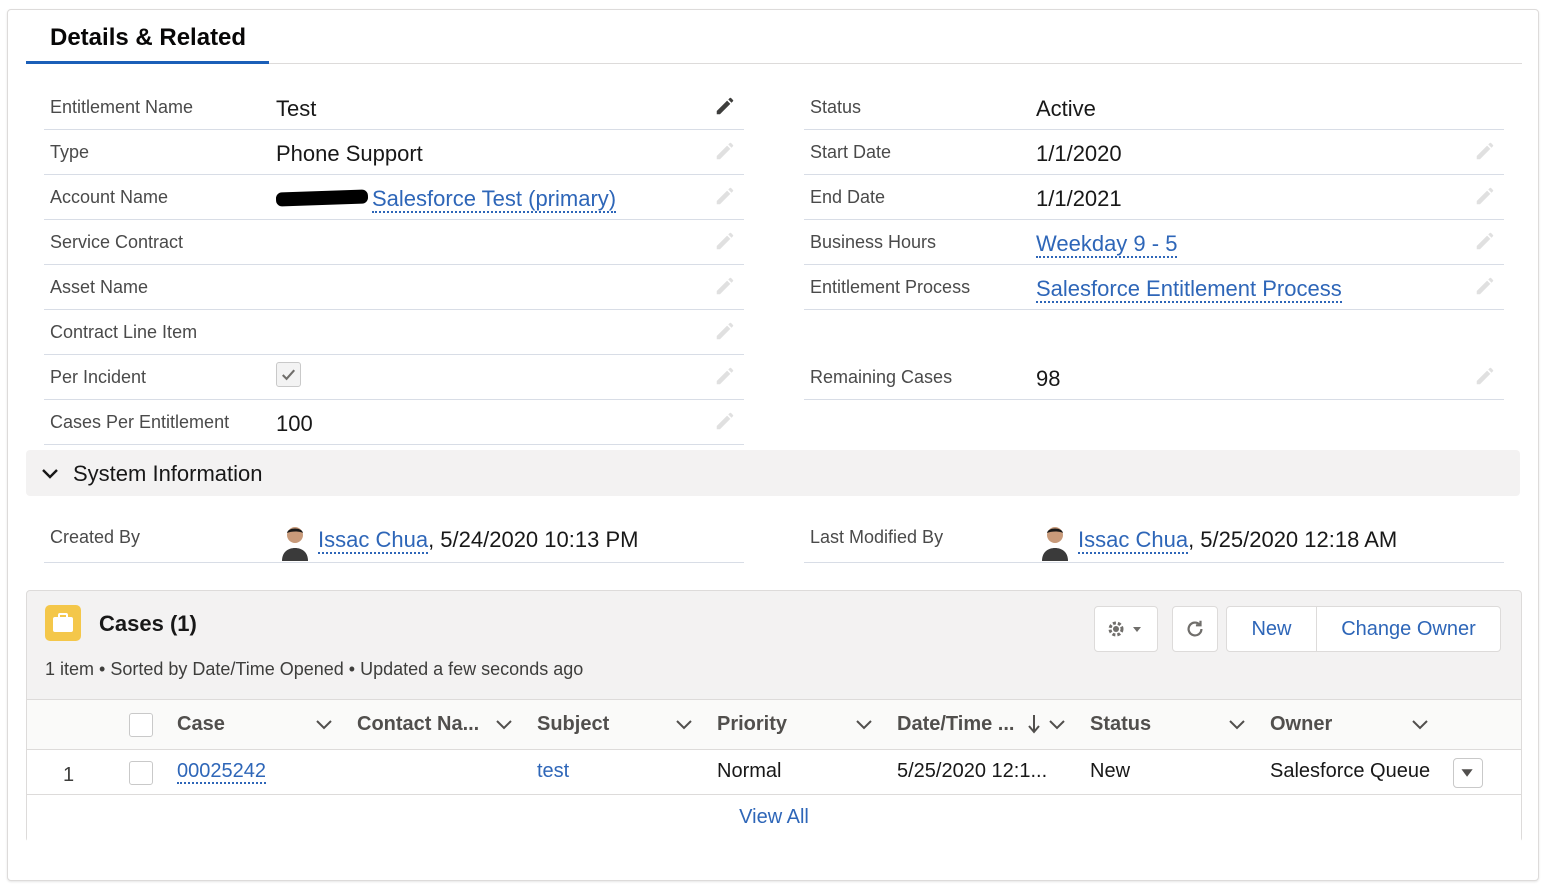 The height and width of the screenshot is (891, 1546). What do you see at coordinates (124, 332) in the screenshot?
I see `field-label: Contract Line Item` at bounding box center [124, 332].